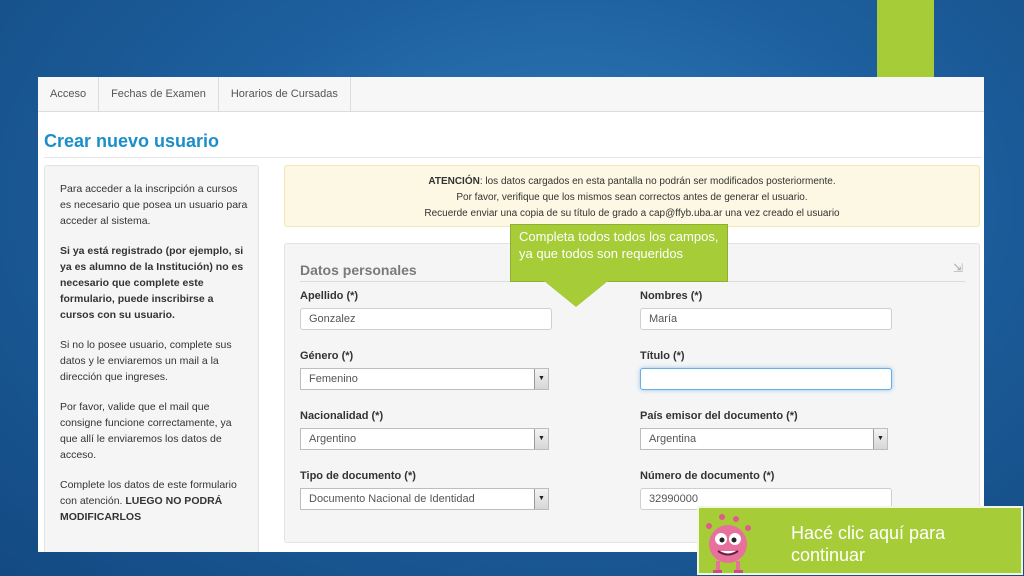 Image resolution: width=1024 pixels, height=576 pixels. What do you see at coordinates (673, 439) in the screenshot?
I see `pais-select-value: Argentina` at bounding box center [673, 439].